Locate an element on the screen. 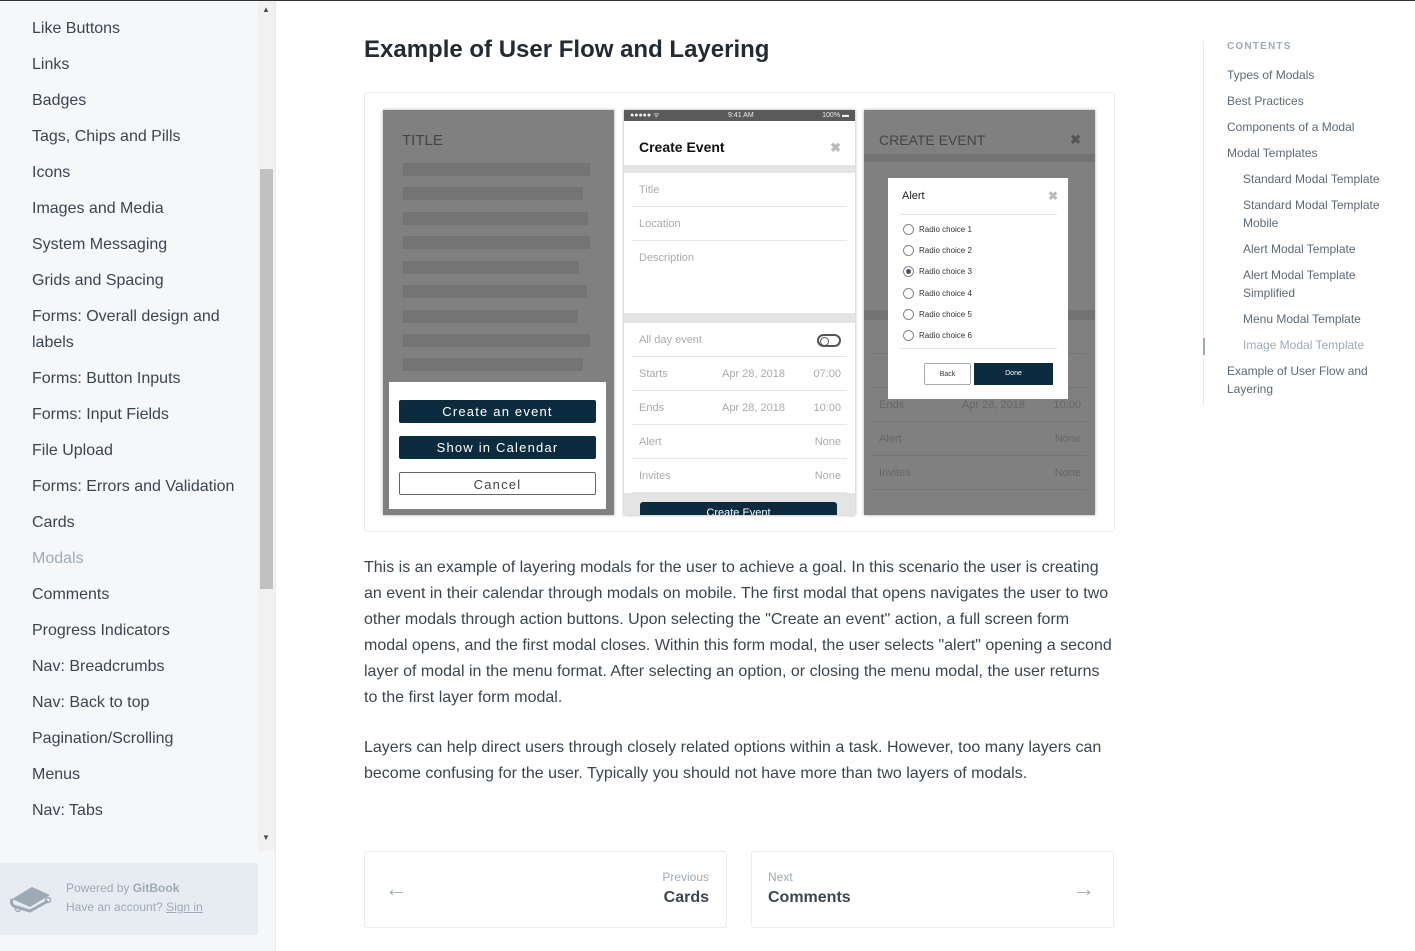  gitbook-icon is located at coordinates (31, 900).